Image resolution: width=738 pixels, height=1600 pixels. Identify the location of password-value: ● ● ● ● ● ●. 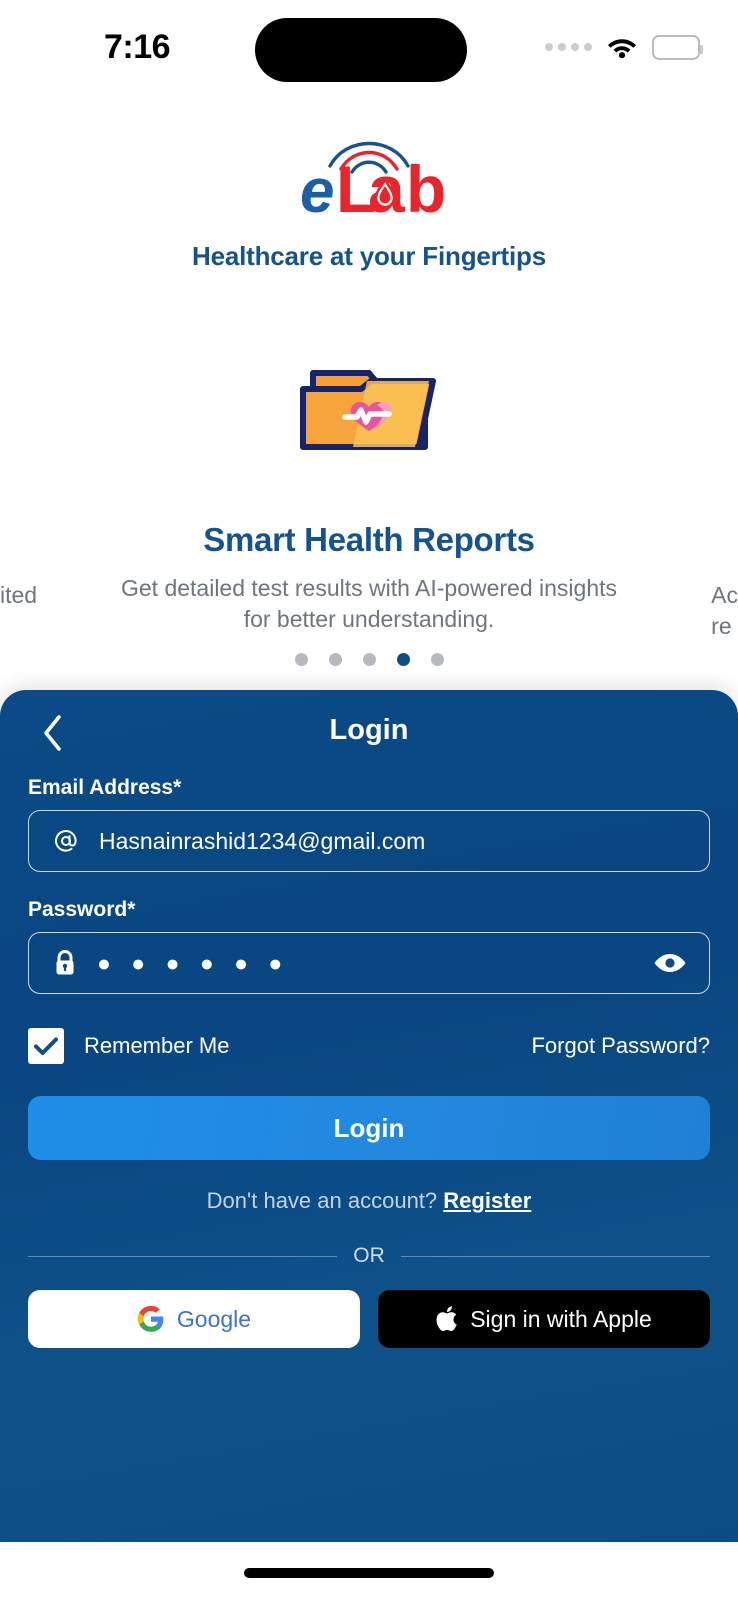
(193, 962).